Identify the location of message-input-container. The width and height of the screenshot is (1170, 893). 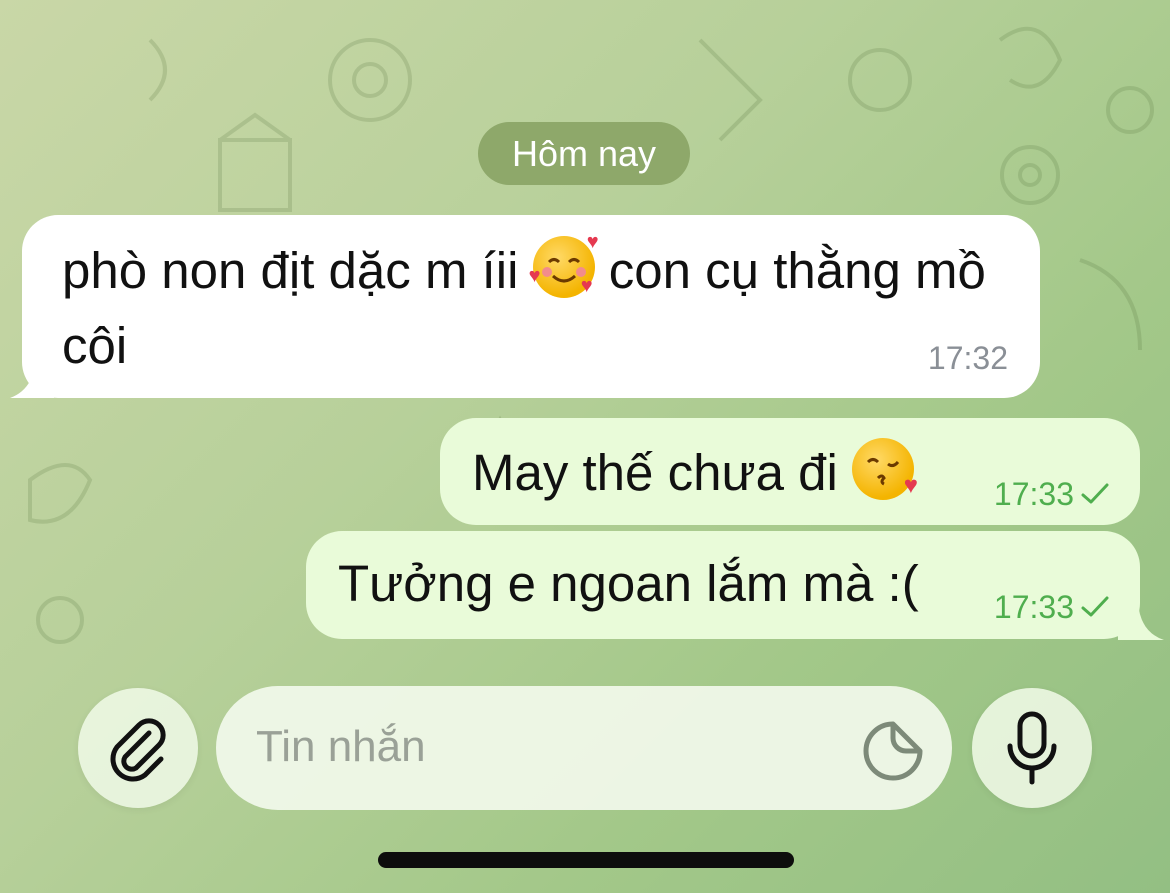
(584, 748).